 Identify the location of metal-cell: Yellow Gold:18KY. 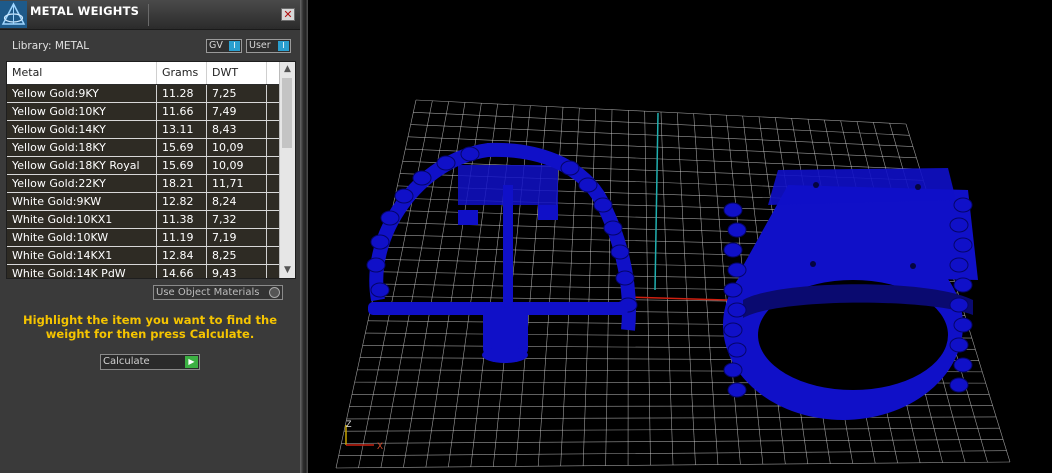
(82, 147).